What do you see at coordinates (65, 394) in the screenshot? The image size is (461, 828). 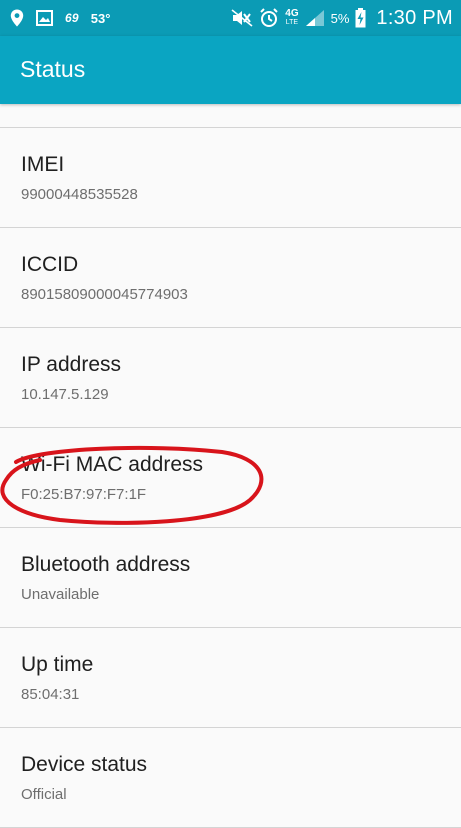 I see `item-value: 10.147.5.129` at bounding box center [65, 394].